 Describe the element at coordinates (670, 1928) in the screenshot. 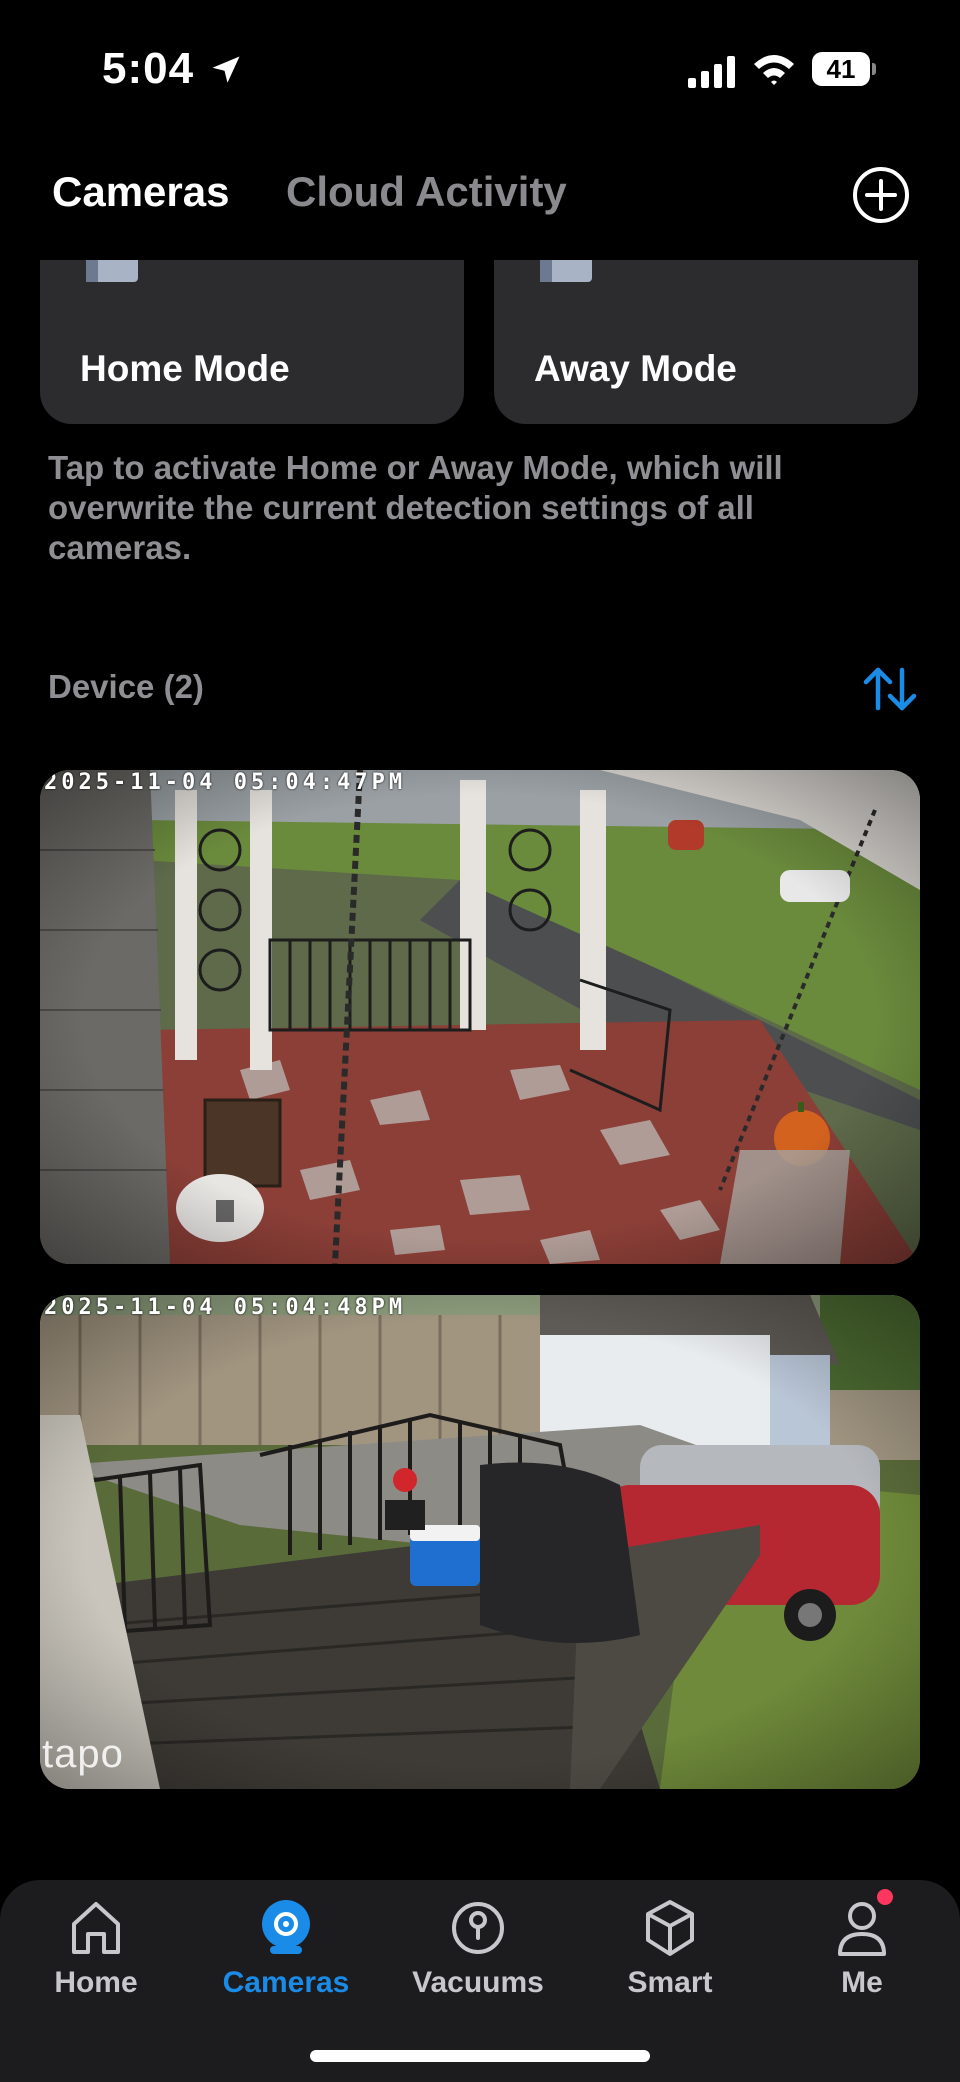

I see `cube-icon` at that location.